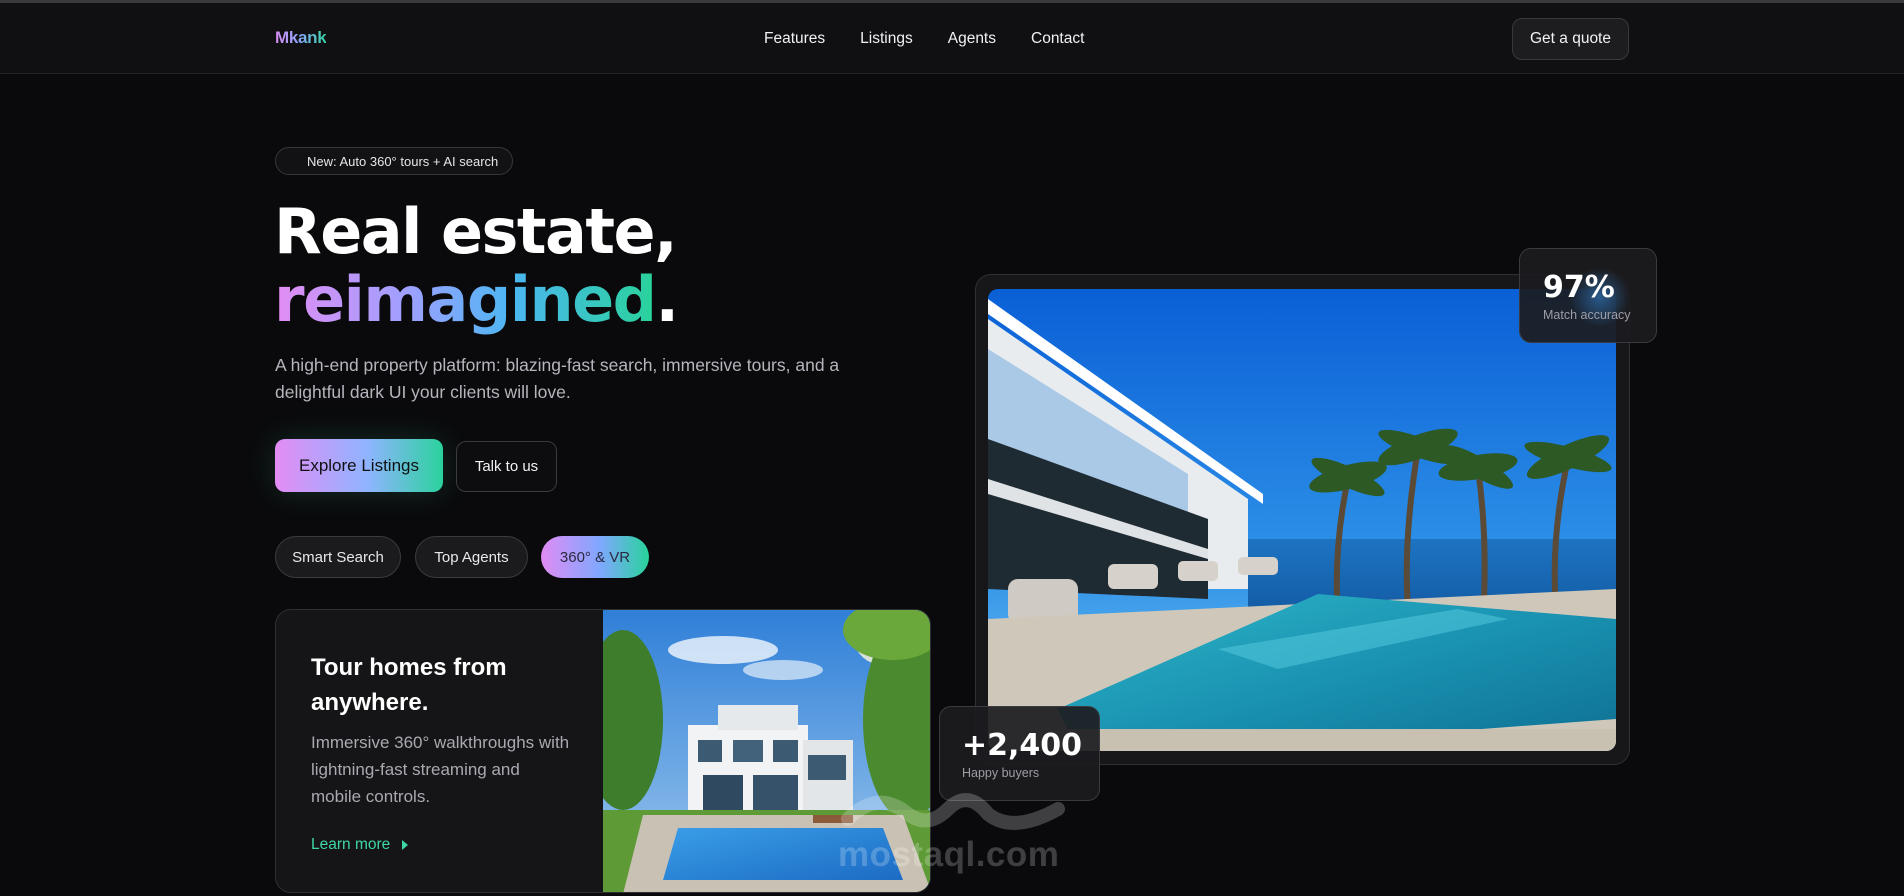  What do you see at coordinates (1587, 315) in the screenshot?
I see `match-accuracy-label: Match accuracy` at bounding box center [1587, 315].